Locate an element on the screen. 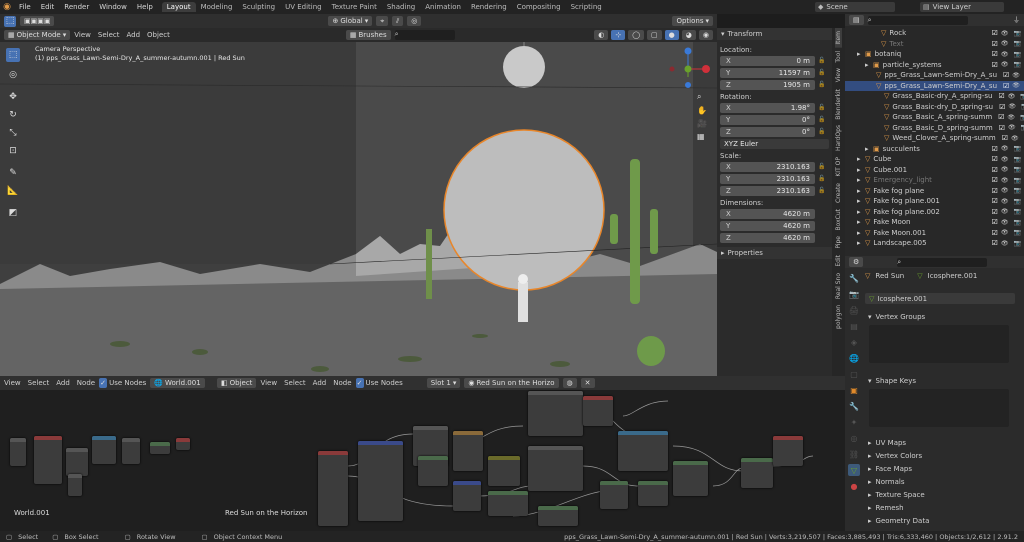 Image resolution: width=1024 pixels, height=542 pixels. collection-icon: ▢ is located at coordinates (854, 374).